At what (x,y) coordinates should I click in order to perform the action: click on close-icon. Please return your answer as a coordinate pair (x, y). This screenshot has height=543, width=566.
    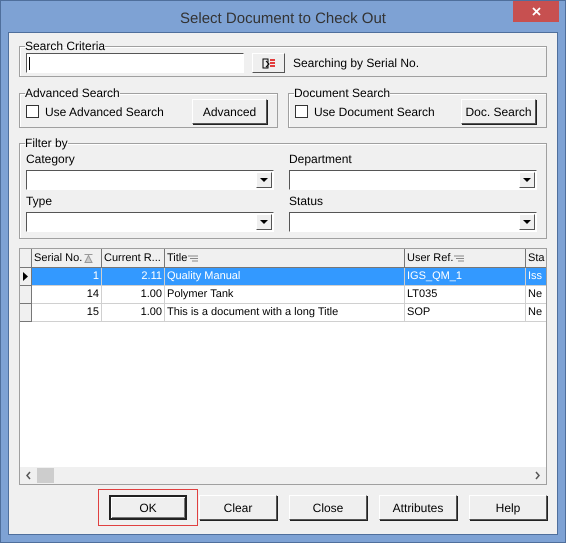
    Looking at the image, I should click on (536, 11).